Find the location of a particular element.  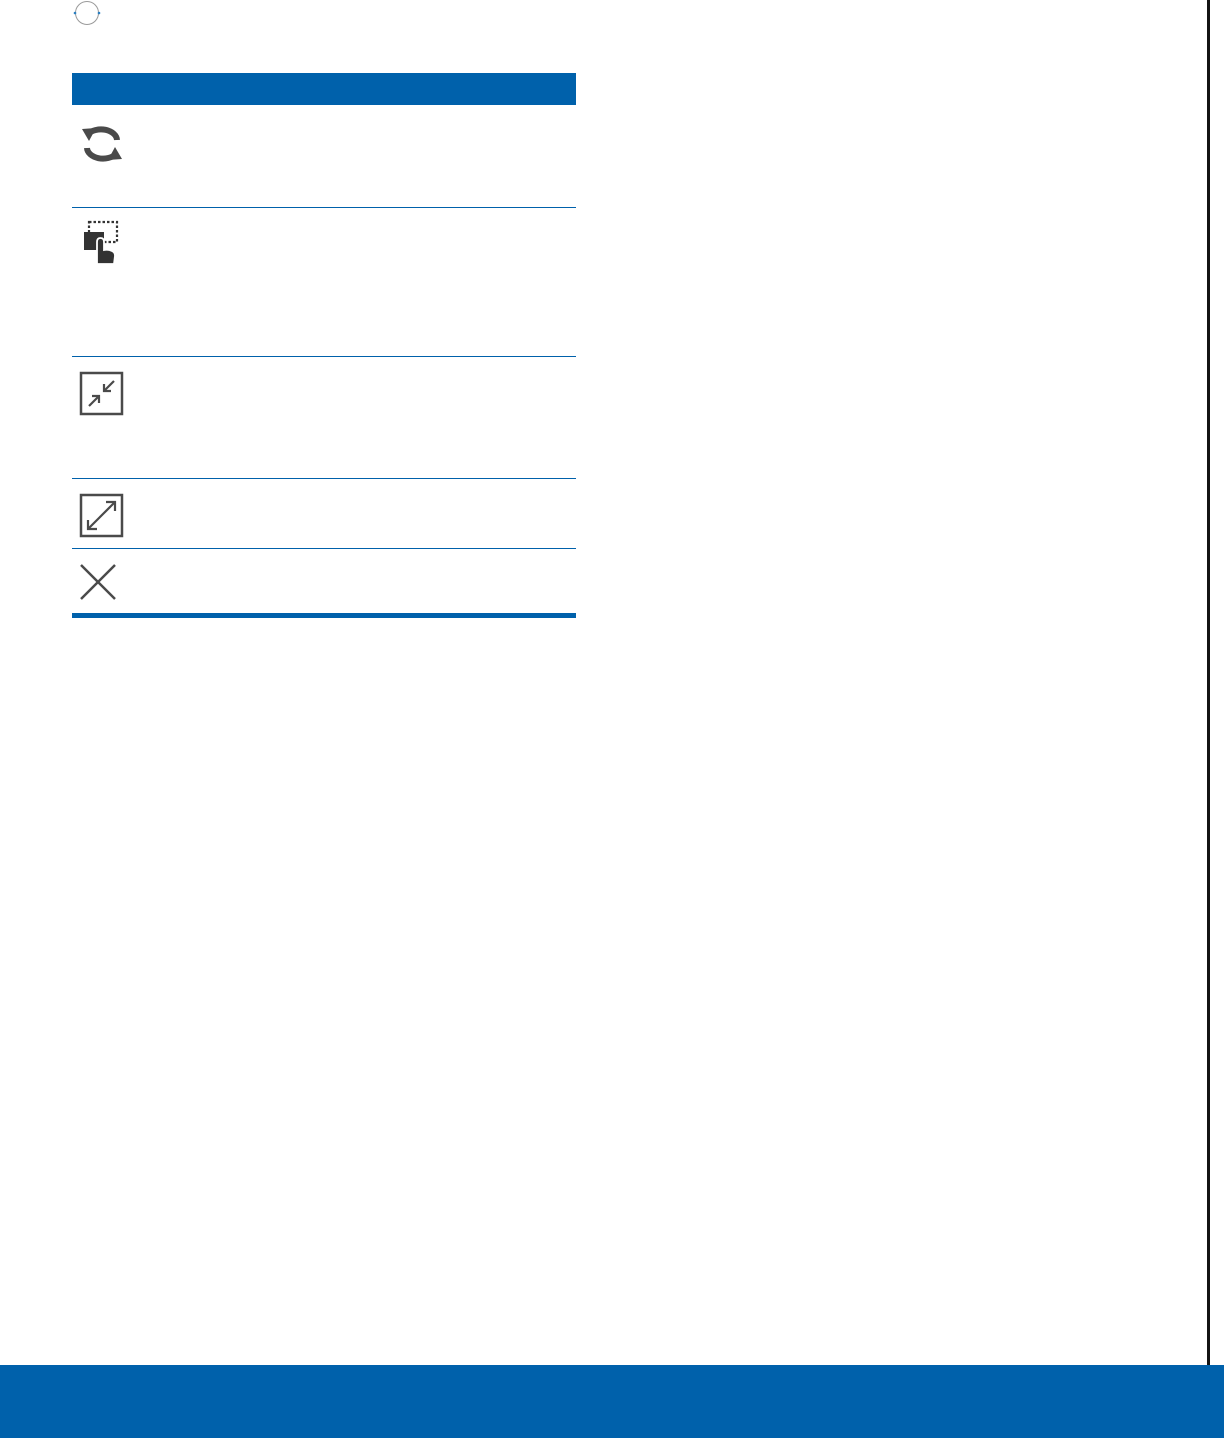

swap-arrows-icon is located at coordinates (102, 144).